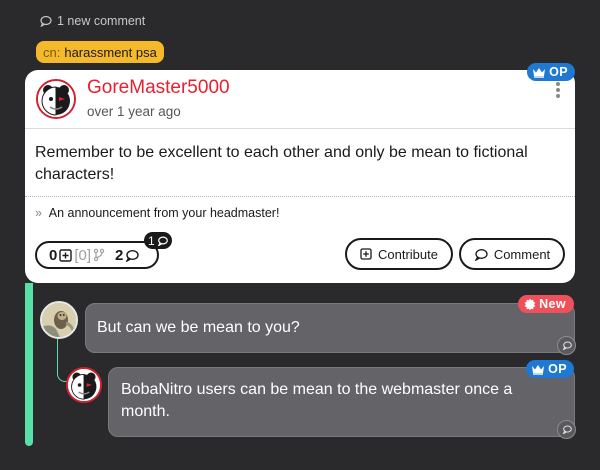 This screenshot has height=470, width=600. What do you see at coordinates (300, 196) in the screenshot?
I see `whisper-divider` at bounding box center [300, 196].